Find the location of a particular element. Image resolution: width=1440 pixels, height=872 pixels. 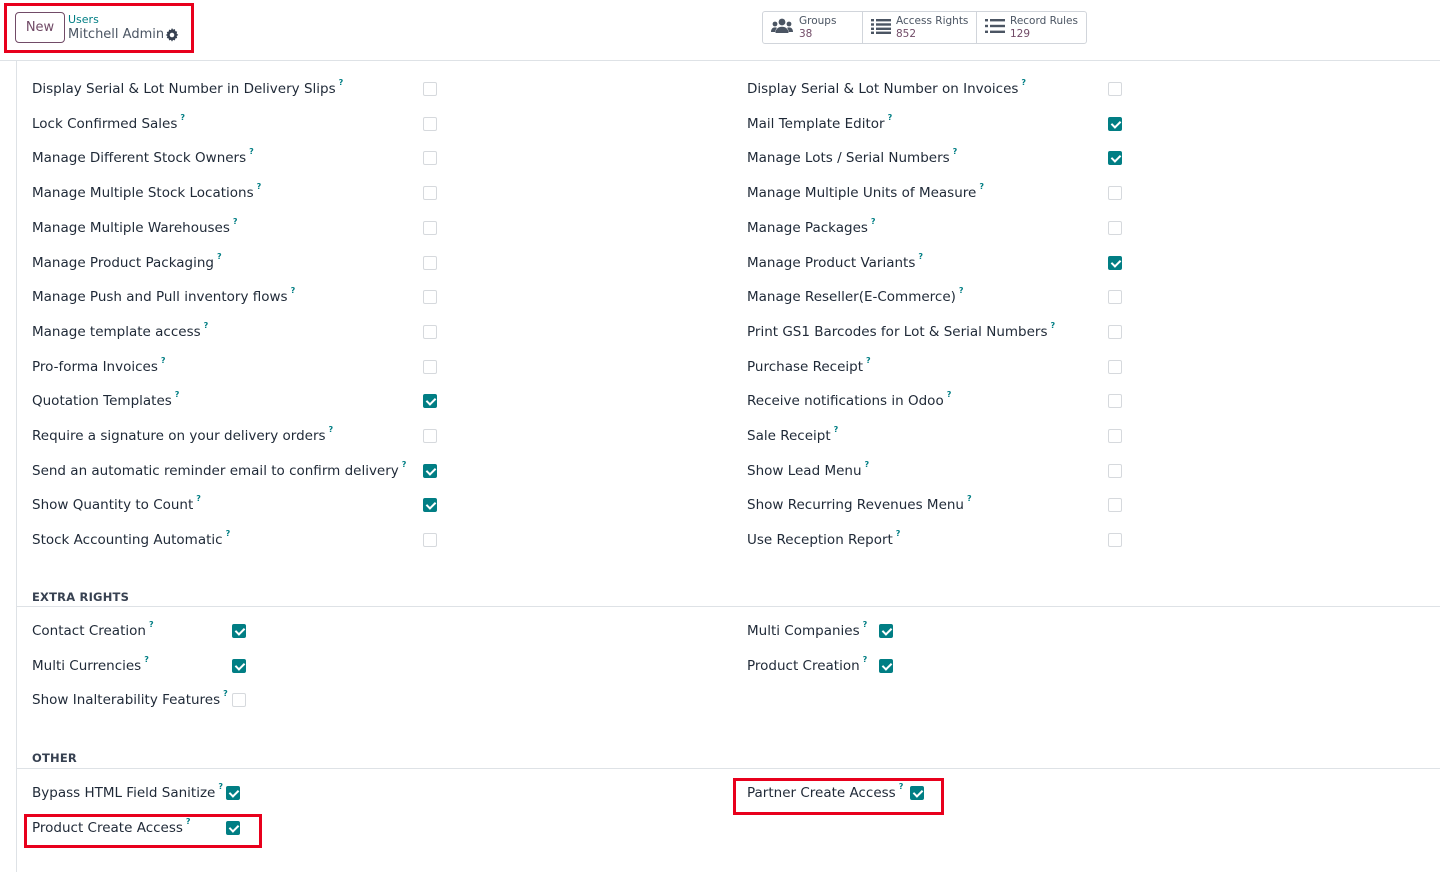

field-label-manage-product-packaging: Manage Product Packaging is located at coordinates (123, 262).